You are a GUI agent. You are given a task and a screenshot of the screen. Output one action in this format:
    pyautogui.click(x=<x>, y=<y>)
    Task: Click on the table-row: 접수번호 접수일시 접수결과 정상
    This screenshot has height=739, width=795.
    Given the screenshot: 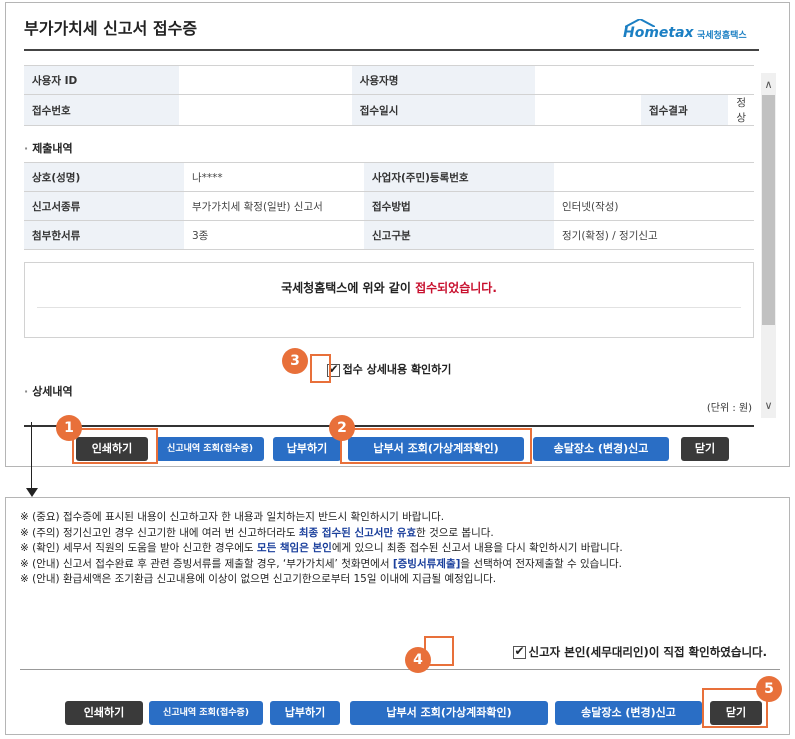 What is the action you would take?
    pyautogui.click(x=389, y=110)
    